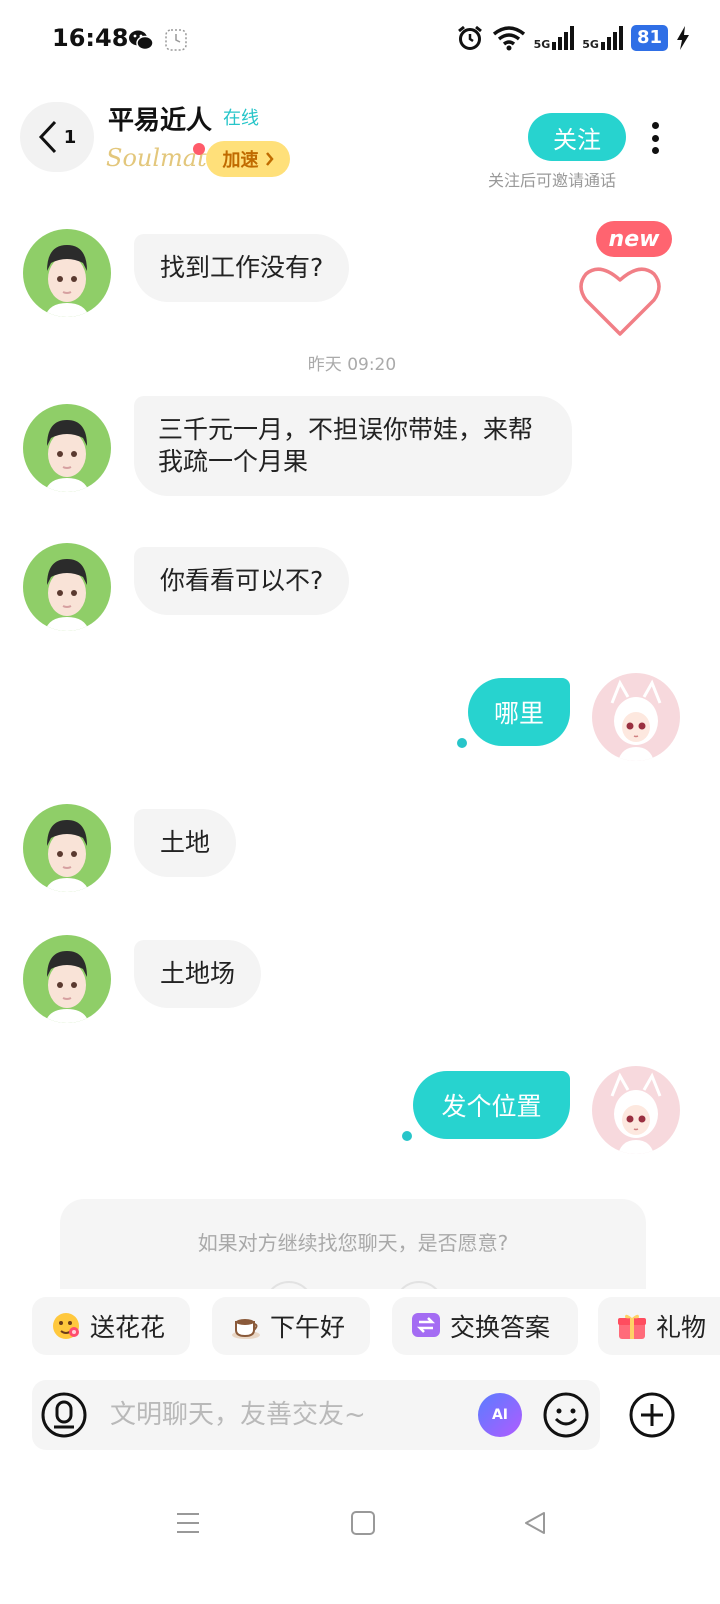 The image size is (720, 1604). Describe the element at coordinates (542, 44) in the screenshot. I see `network-type-1: 5G` at that location.